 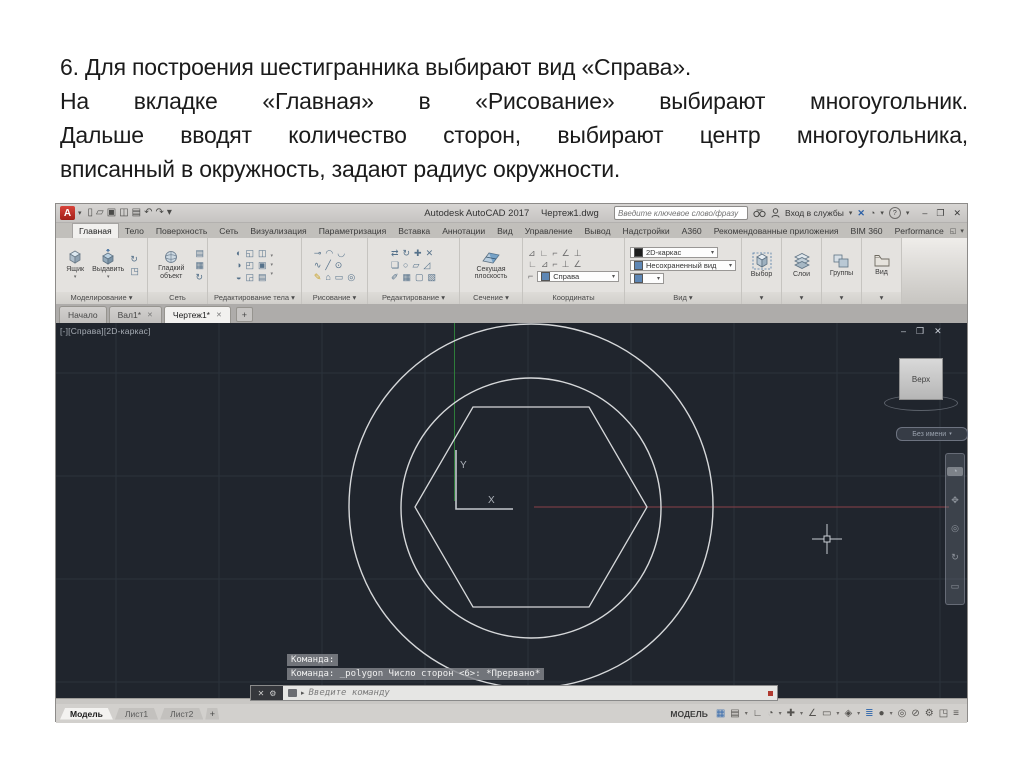 What do you see at coordinates (432, 277) in the screenshot?
I see `stretch-icon: ▧` at bounding box center [432, 277].